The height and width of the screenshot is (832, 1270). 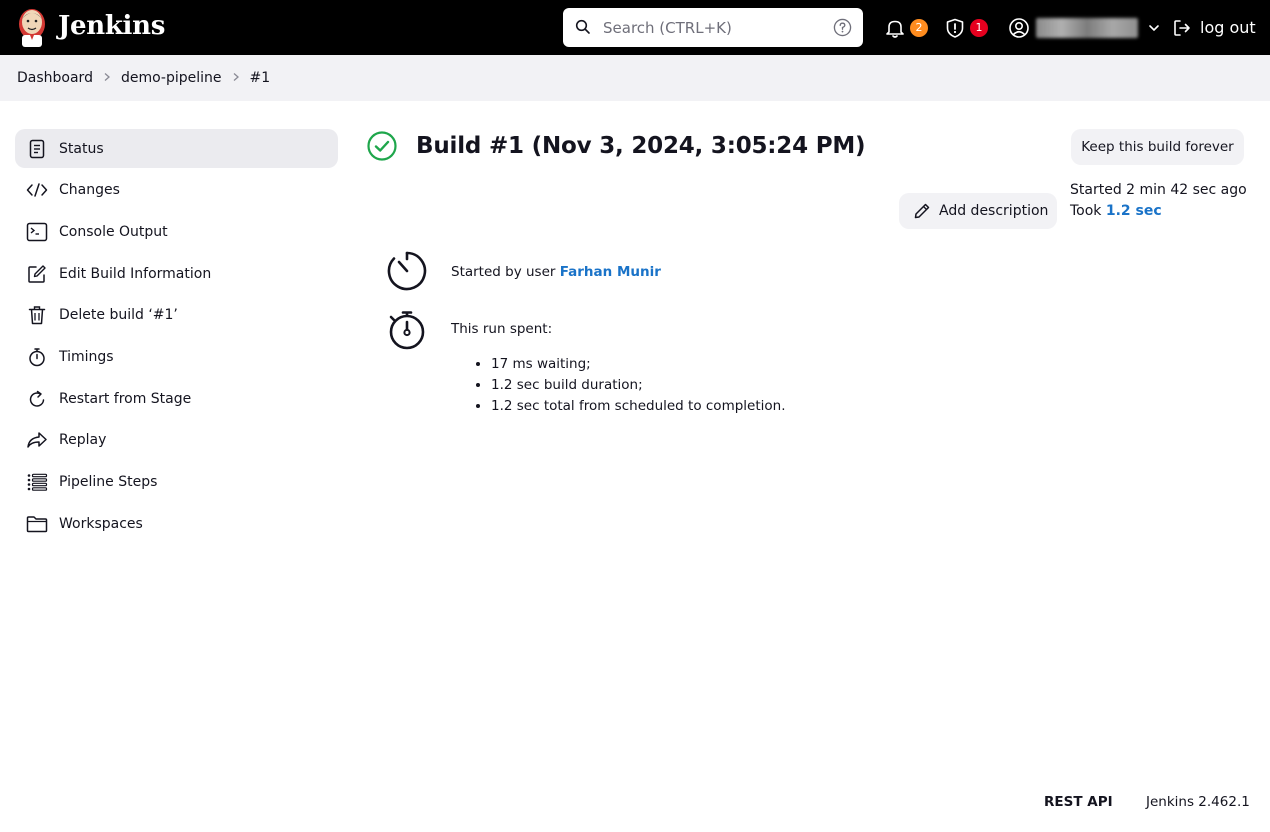 What do you see at coordinates (176, 190) in the screenshot?
I see `sidebar-item-changes: Changes` at bounding box center [176, 190].